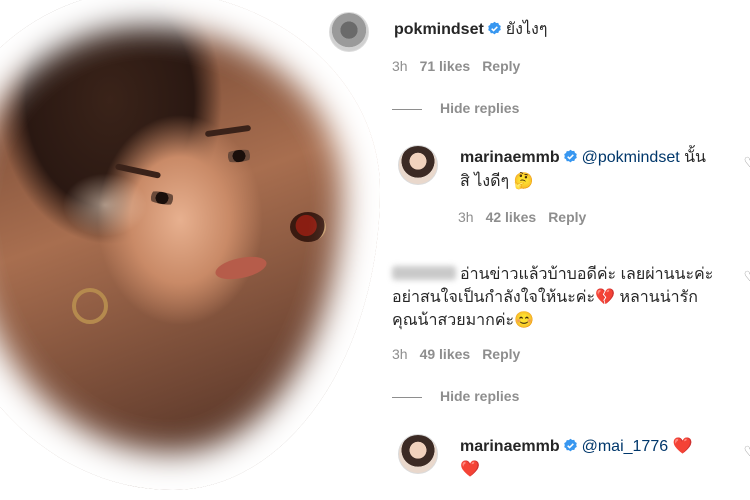 This screenshot has height=500, width=750. Describe the element at coordinates (587, 274) in the screenshot. I see `comment-text: อ่านข่าวแล้วบ้าบอดีค่ะ เลยผ่านนะค่ะ` at that location.